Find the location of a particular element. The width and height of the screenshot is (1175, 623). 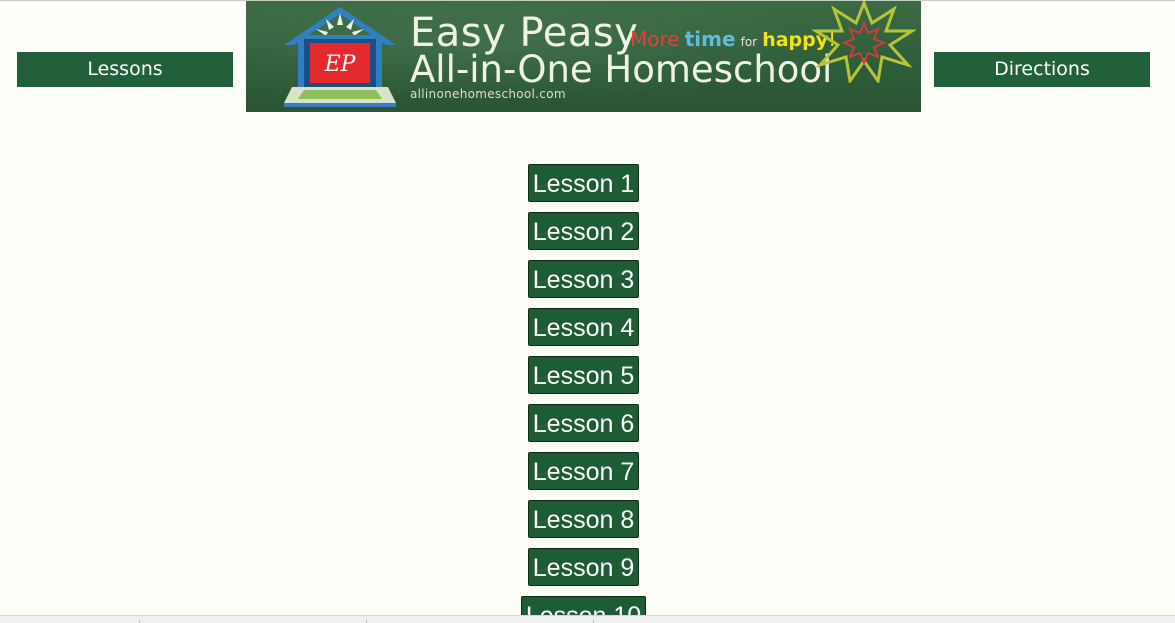

lesson-8-button: Lesson 8 is located at coordinates (583, 519).